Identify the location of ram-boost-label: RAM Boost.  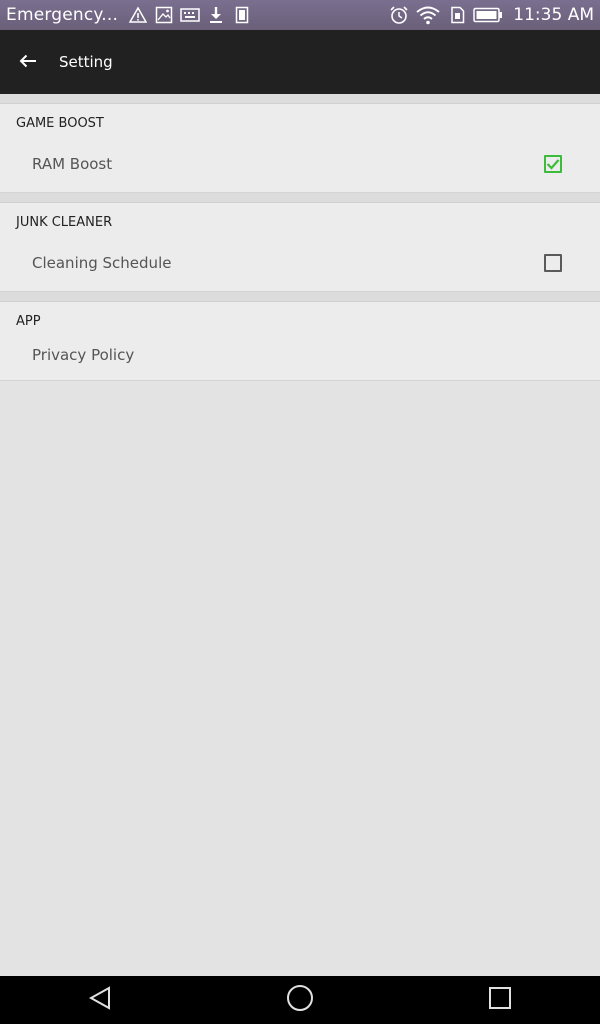
(72, 164).